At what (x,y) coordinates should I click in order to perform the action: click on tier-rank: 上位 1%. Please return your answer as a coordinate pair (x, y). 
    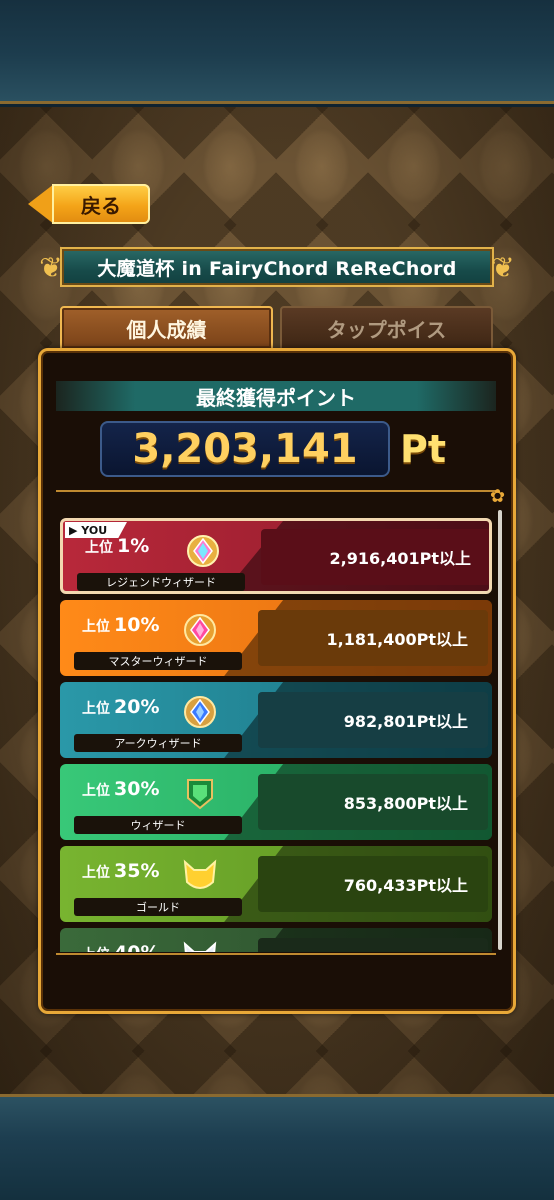
    Looking at the image, I should click on (117, 549).